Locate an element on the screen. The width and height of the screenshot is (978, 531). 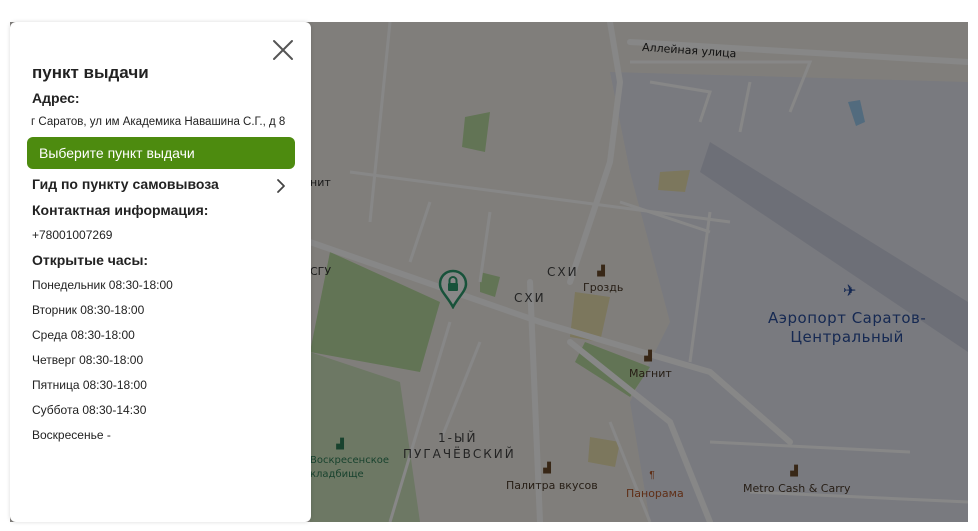
poi-panorama: Панорама is located at coordinates (655, 493).